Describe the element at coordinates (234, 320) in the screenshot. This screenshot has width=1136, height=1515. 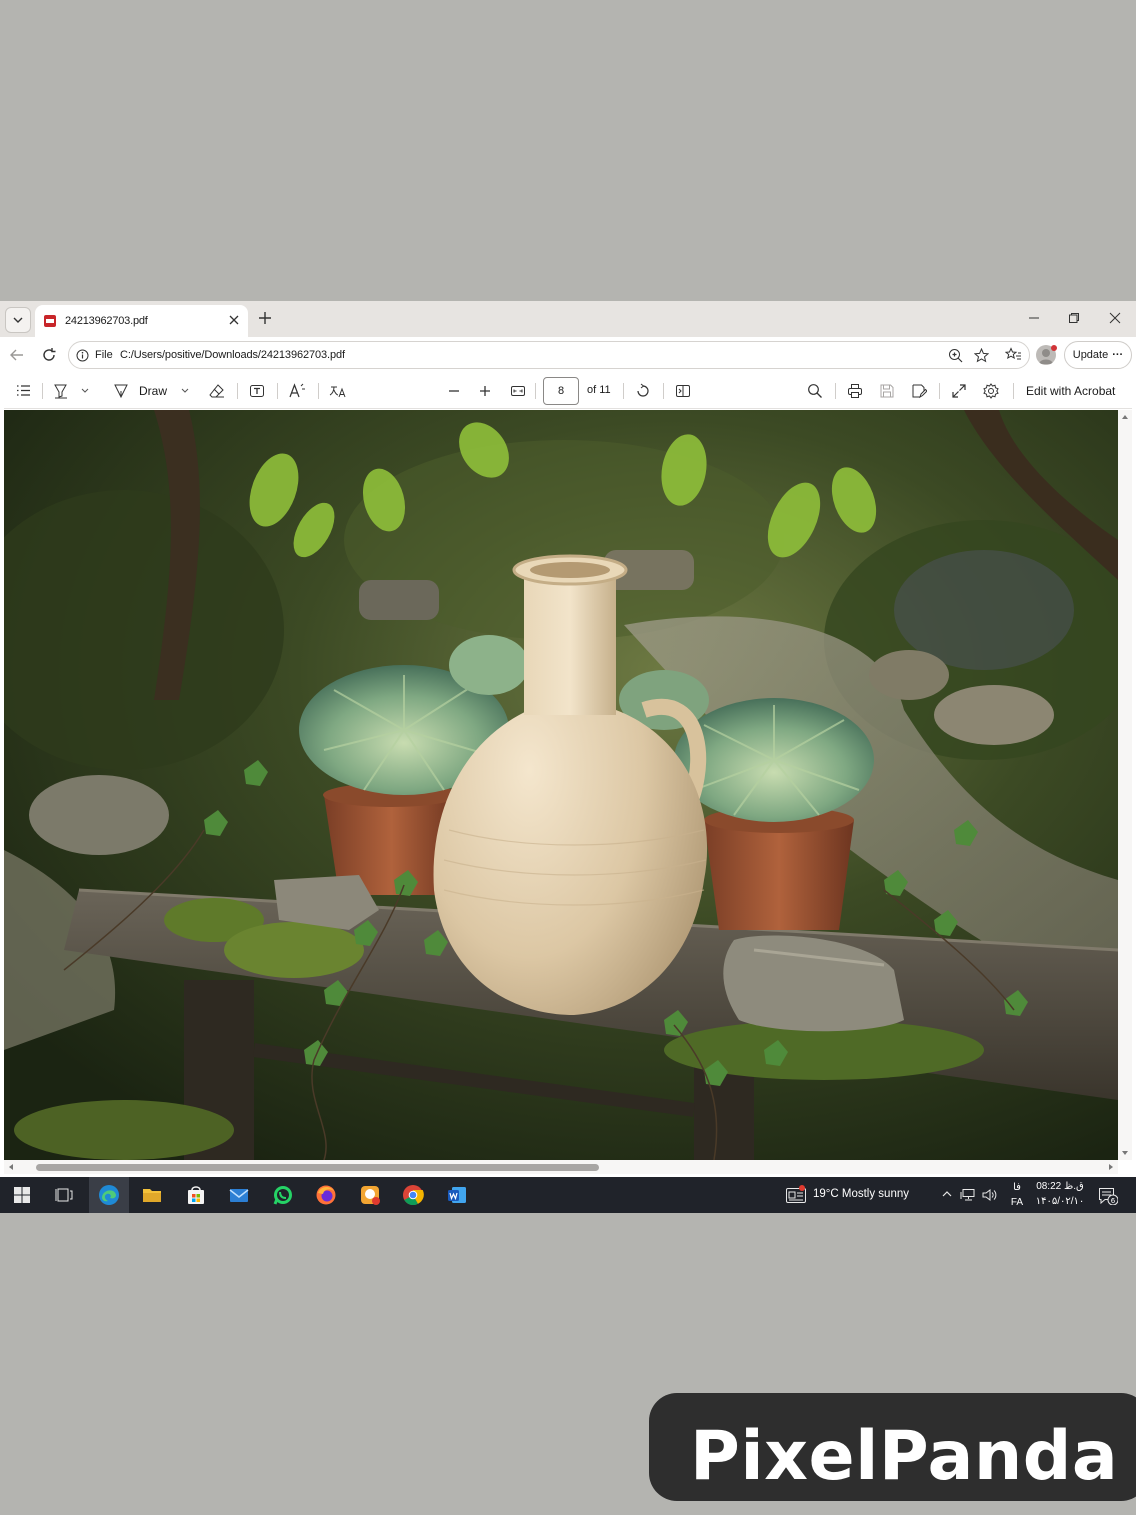
I see `close-tab-icon` at that location.